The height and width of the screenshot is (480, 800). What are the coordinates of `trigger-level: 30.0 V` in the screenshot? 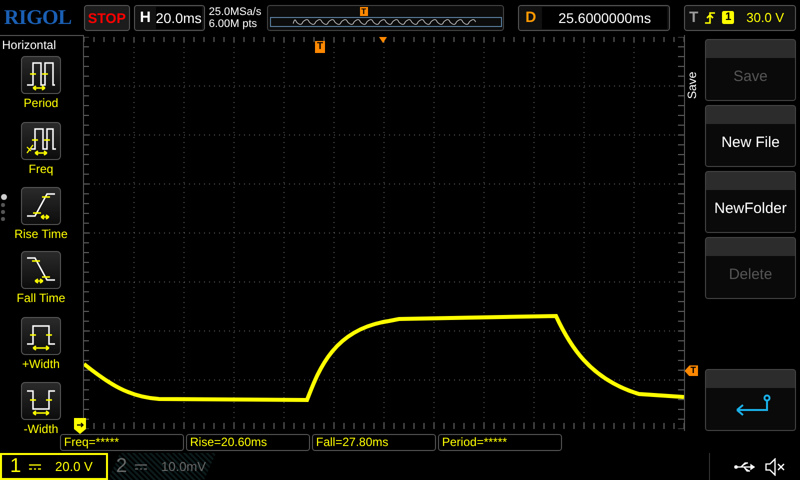 It's located at (765, 18).